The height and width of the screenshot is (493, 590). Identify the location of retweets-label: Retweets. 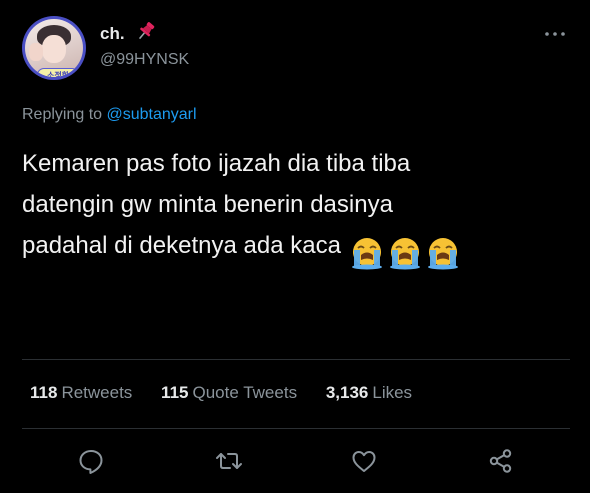
(97, 392).